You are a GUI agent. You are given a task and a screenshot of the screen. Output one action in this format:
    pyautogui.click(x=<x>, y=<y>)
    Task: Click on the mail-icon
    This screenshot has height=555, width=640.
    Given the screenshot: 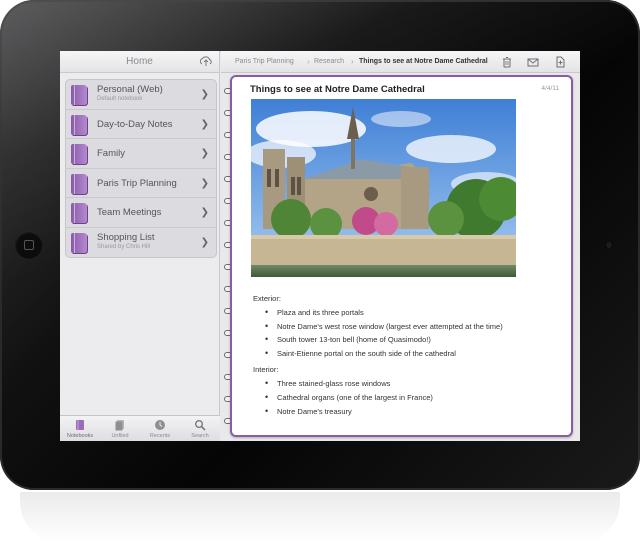 What is the action you would take?
    pyautogui.click(x=533, y=62)
    